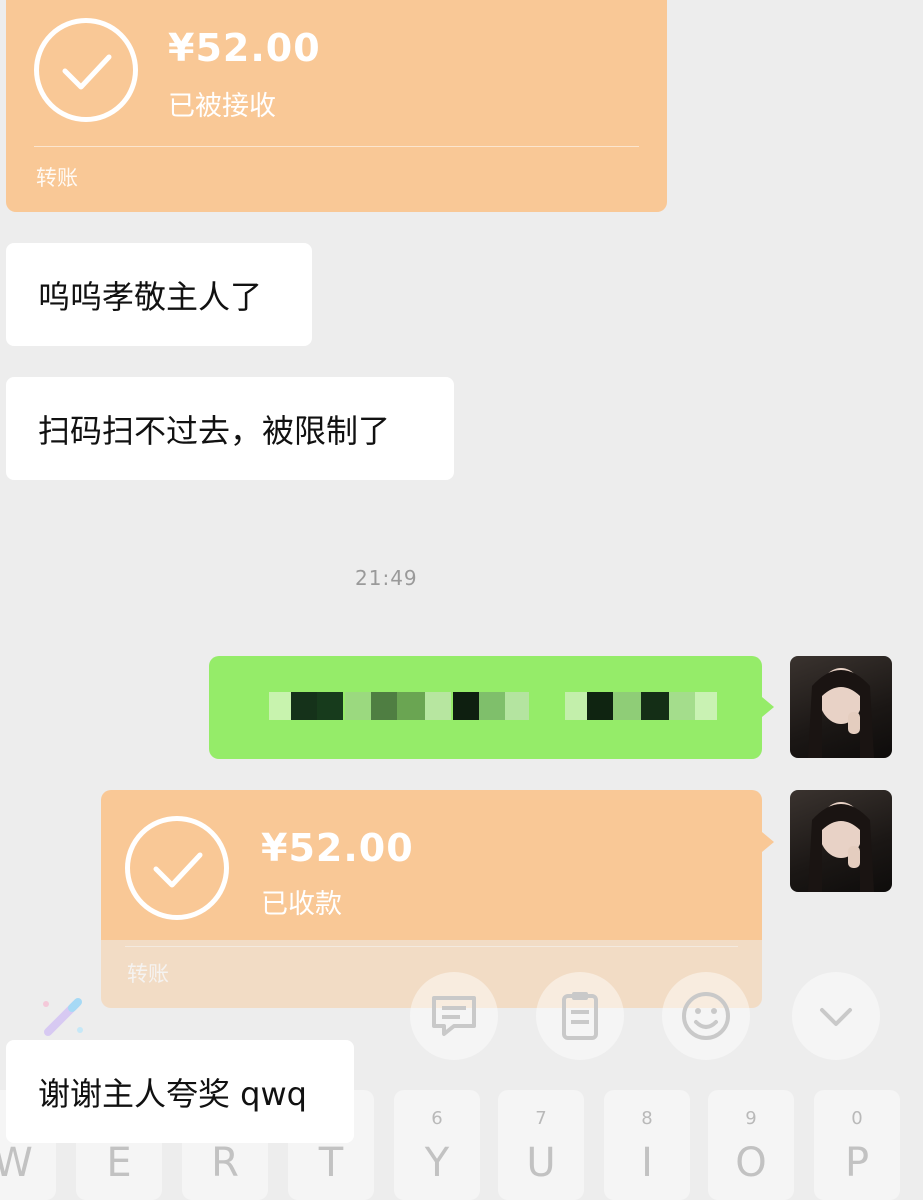 The height and width of the screenshot is (1200, 923). What do you see at coordinates (57, 178) in the screenshot?
I see `transfer-label: 转账` at bounding box center [57, 178].